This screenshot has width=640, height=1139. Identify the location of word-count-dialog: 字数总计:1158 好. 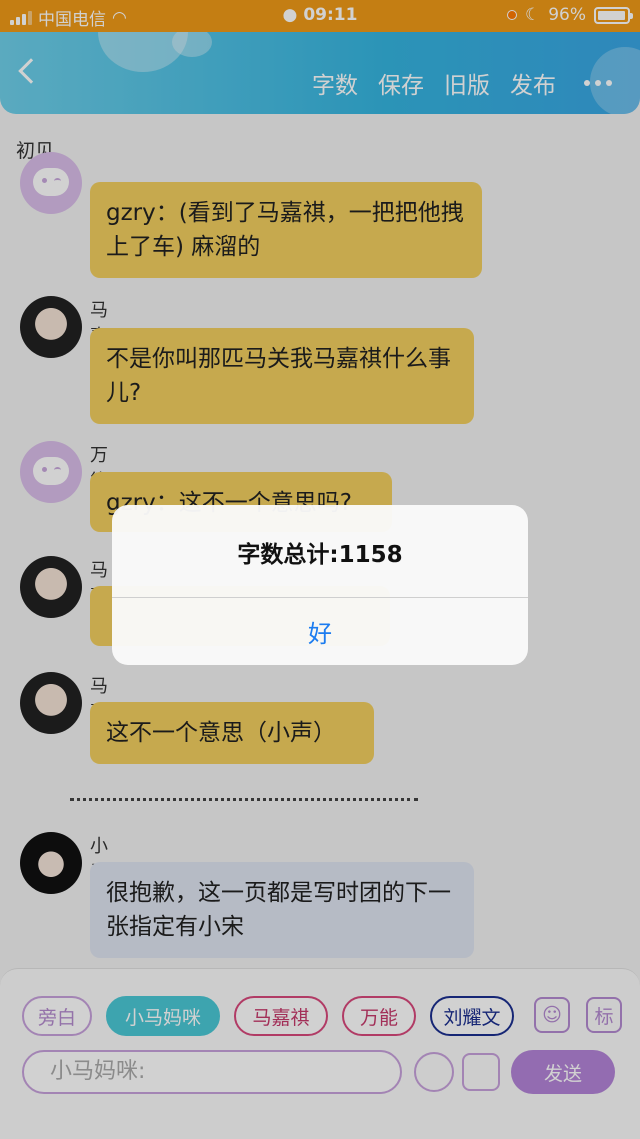
(320, 585).